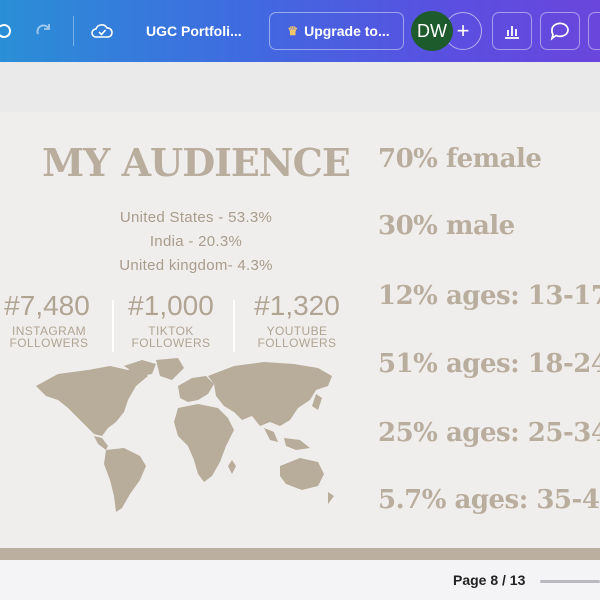 The height and width of the screenshot is (600, 600). What do you see at coordinates (446, 226) in the screenshot?
I see `demographic-stat: 30% male` at bounding box center [446, 226].